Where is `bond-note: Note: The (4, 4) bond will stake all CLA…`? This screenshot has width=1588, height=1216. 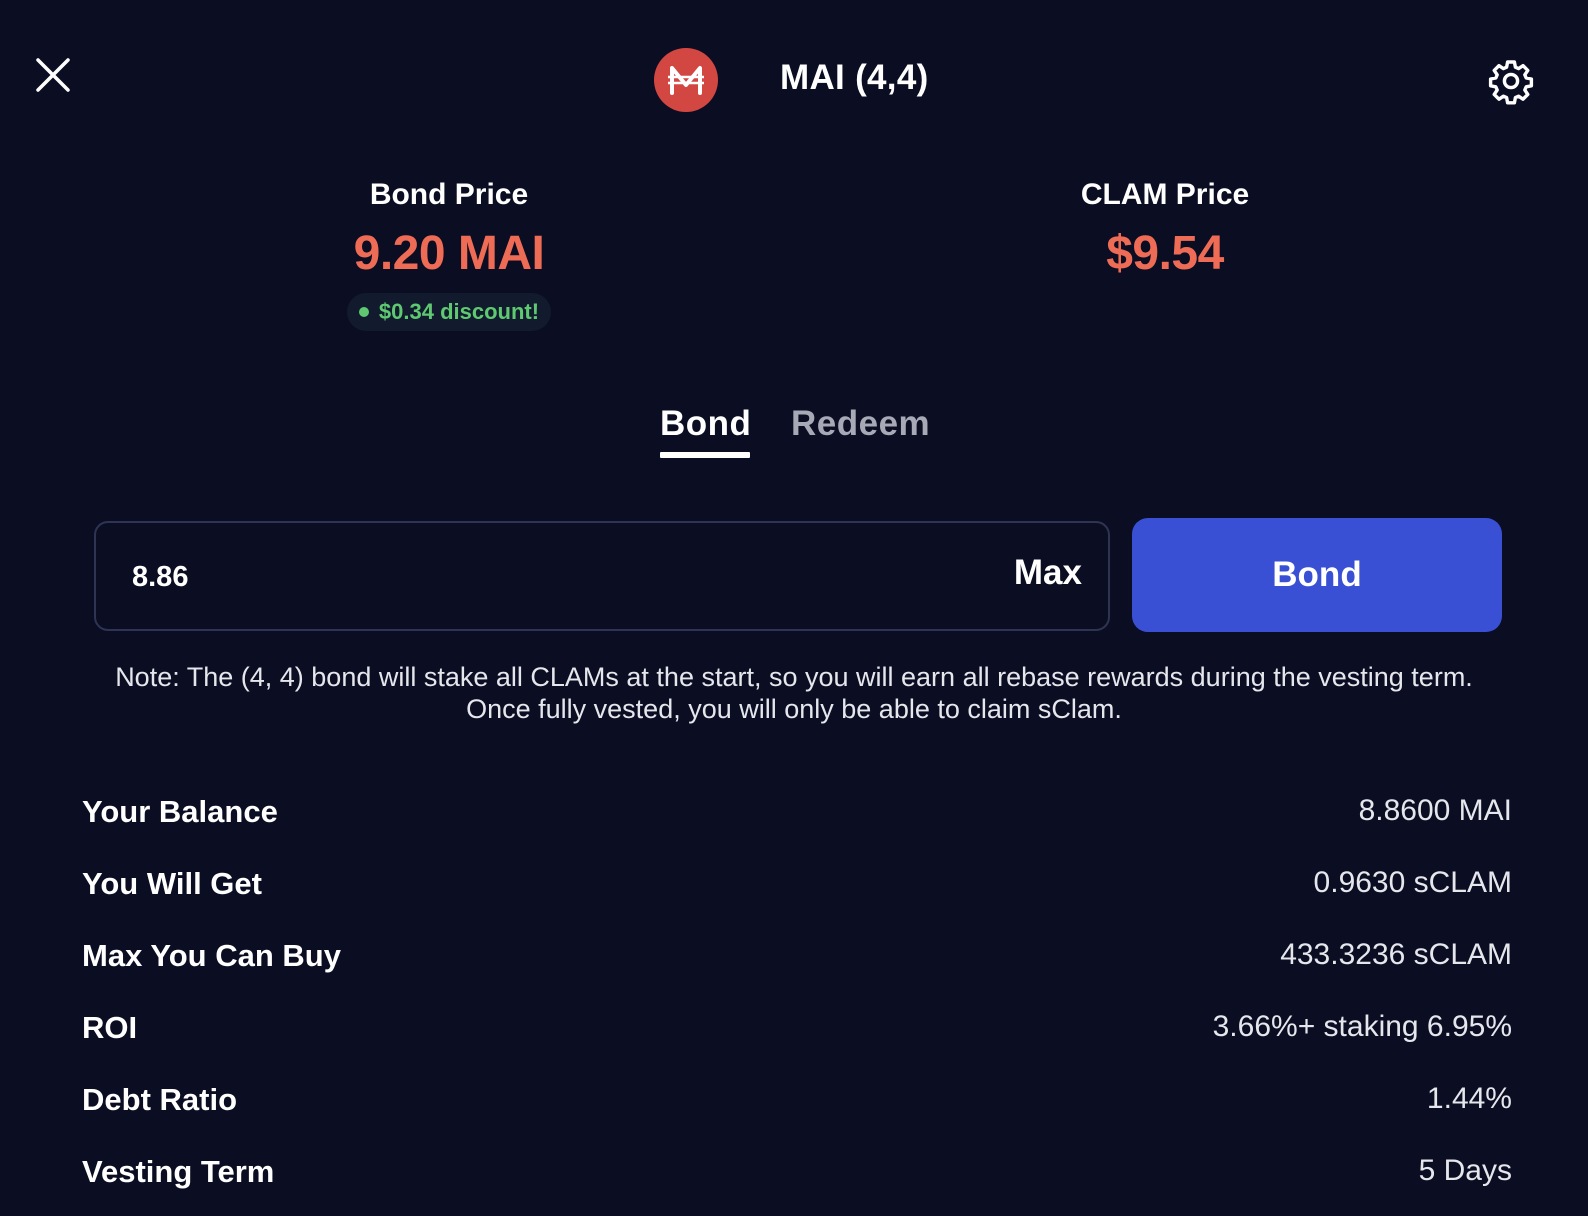
bond-note: Note: The (4, 4) bond will stake all CLA… is located at coordinates (794, 693).